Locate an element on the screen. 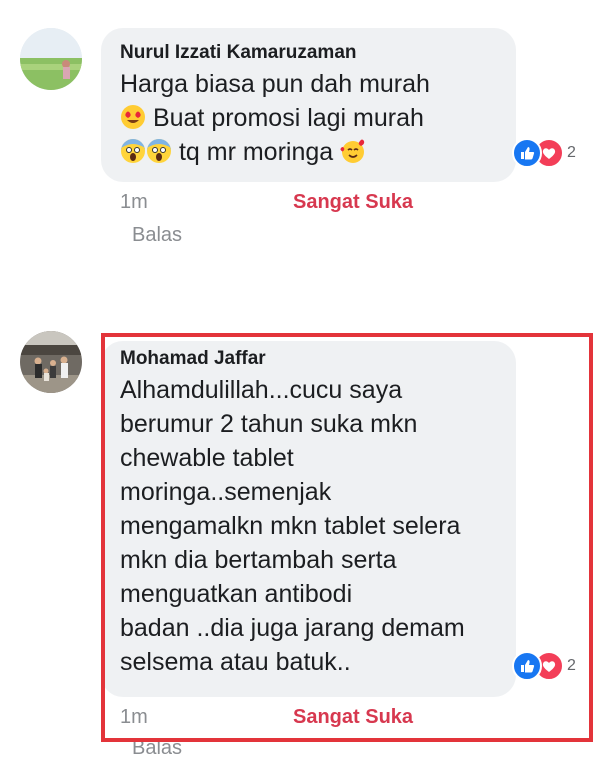 The width and height of the screenshot is (614, 780). smiling-hearts-emoji is located at coordinates (353, 151).